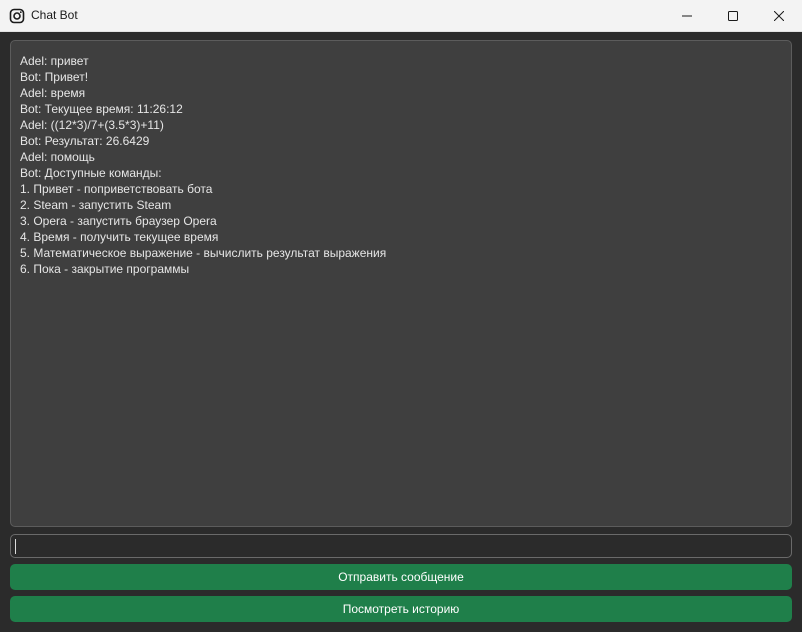 This screenshot has height=632, width=802. What do you see at coordinates (105, 269) in the screenshot?
I see `chat-line: 6. Пока - закрытие программы` at bounding box center [105, 269].